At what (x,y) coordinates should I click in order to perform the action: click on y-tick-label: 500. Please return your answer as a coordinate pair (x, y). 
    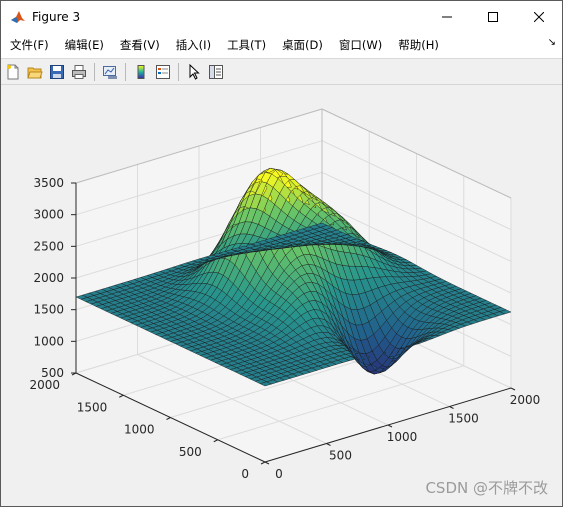
    Looking at the image, I should click on (190, 452).